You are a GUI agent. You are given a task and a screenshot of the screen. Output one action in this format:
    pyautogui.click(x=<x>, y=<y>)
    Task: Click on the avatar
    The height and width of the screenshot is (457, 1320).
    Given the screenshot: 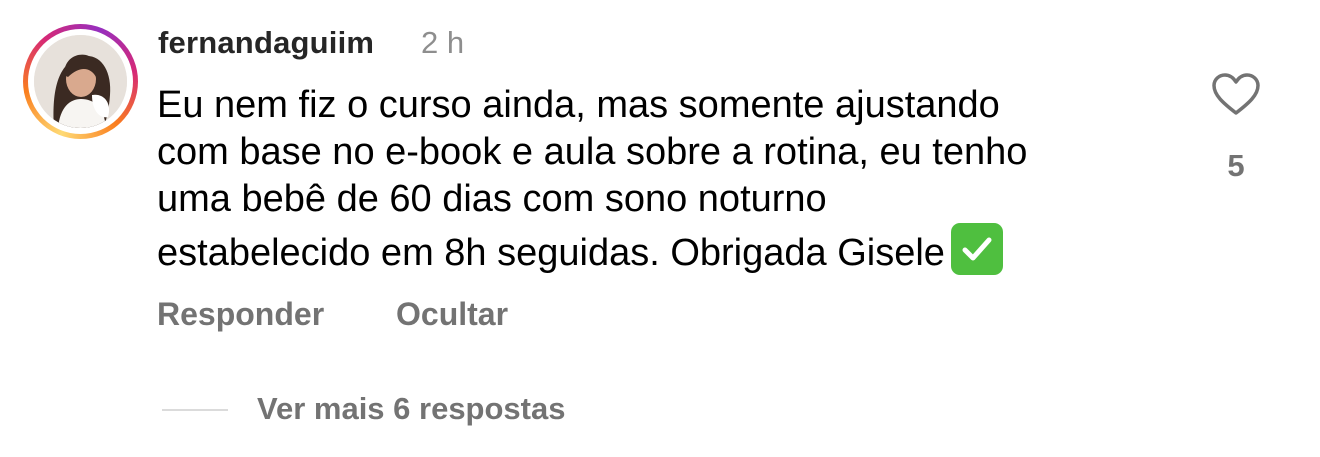 What is the action you would take?
    pyautogui.click(x=80, y=81)
    